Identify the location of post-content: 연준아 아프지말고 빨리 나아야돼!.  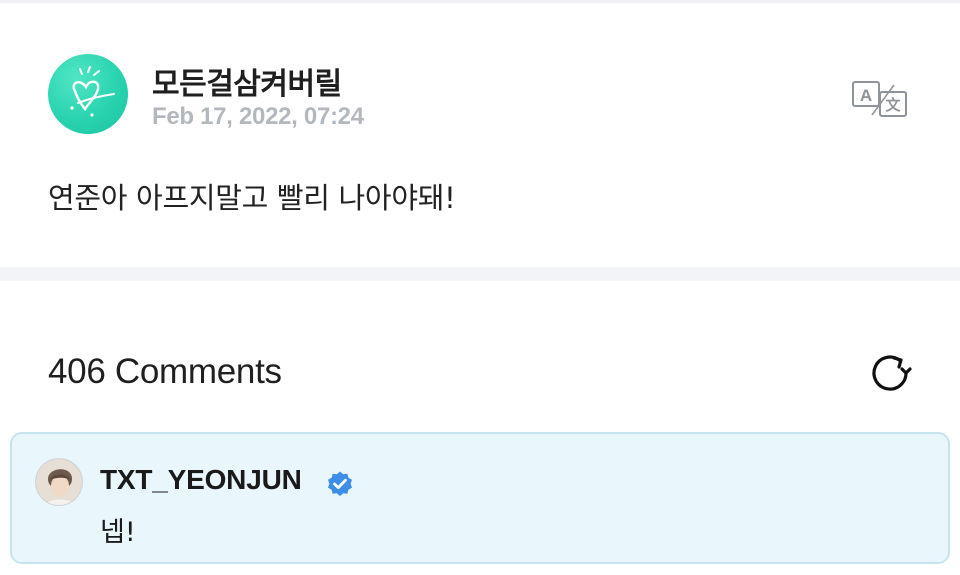
(252, 198).